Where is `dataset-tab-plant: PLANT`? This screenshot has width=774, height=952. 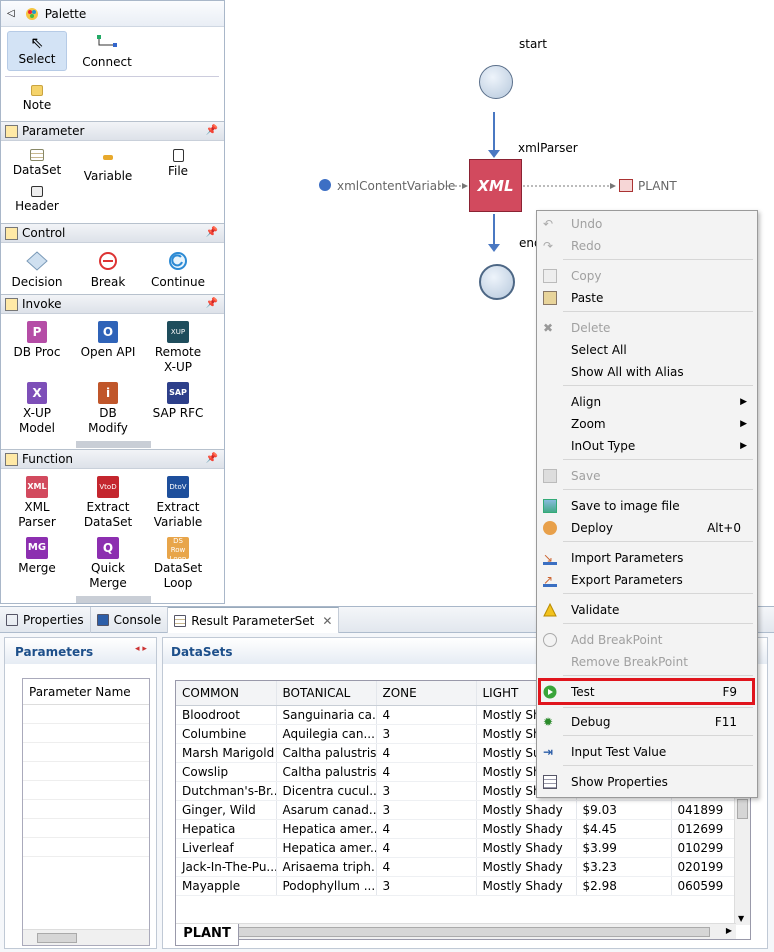
dataset-tab-plant: PLANT is located at coordinates (207, 935).